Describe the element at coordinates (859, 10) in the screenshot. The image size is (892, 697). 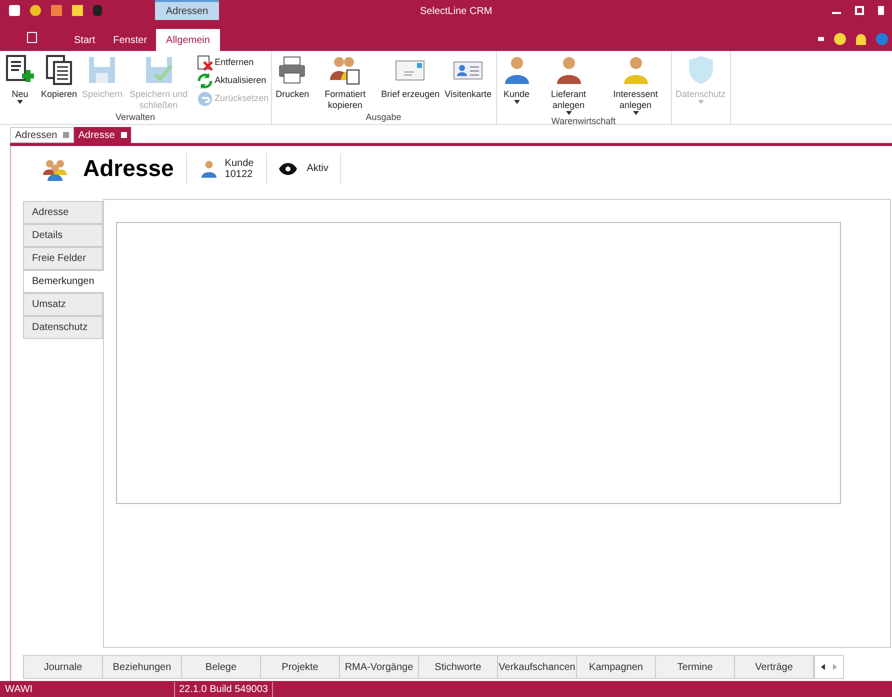
I see `maximize-icon` at that location.